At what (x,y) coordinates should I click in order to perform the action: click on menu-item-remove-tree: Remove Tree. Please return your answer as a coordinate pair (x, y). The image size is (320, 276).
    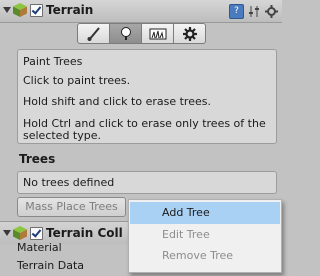
    Looking at the image, I should click on (205, 256).